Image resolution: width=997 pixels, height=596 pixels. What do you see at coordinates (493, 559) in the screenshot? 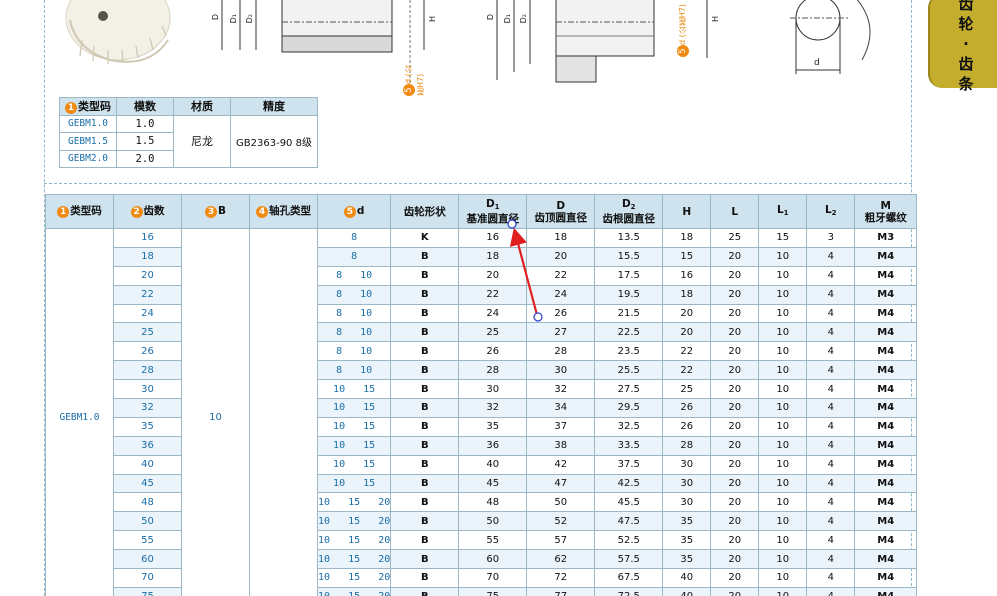
I see `d1-cell: 60` at bounding box center [493, 559].